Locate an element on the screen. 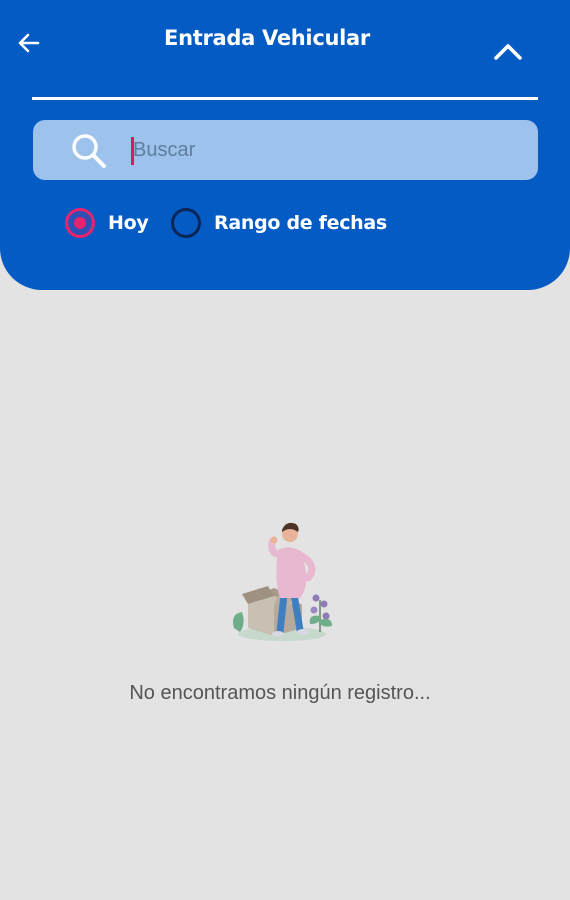 The image size is (570, 900). radio-option-rango-de-fechas: Rango de fechas is located at coordinates (279, 223).